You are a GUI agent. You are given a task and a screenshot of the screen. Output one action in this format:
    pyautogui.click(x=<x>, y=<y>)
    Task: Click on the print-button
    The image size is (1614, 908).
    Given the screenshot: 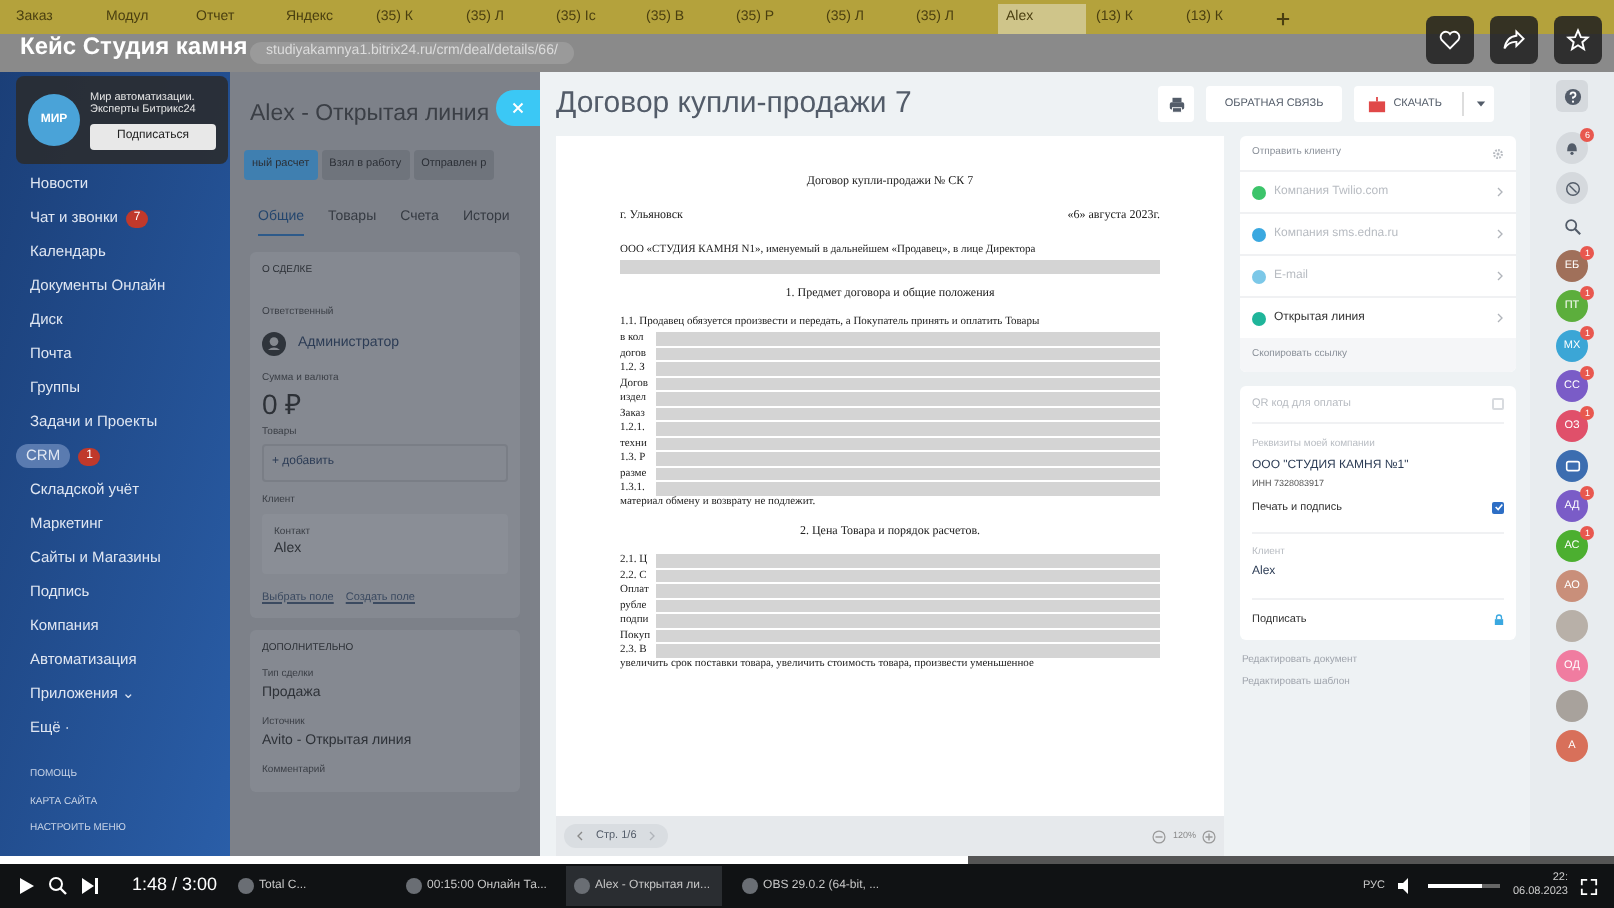 What is the action you would take?
    pyautogui.click(x=1176, y=104)
    